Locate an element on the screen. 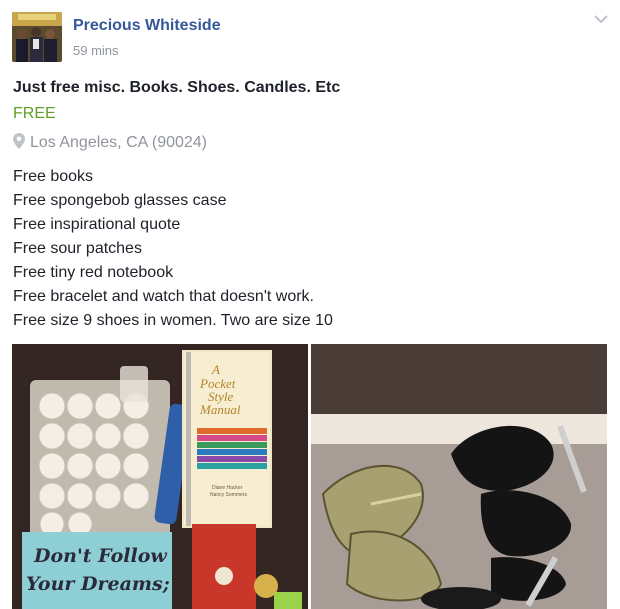  svg-text: Your Dreams; is located at coordinates (98, 584).